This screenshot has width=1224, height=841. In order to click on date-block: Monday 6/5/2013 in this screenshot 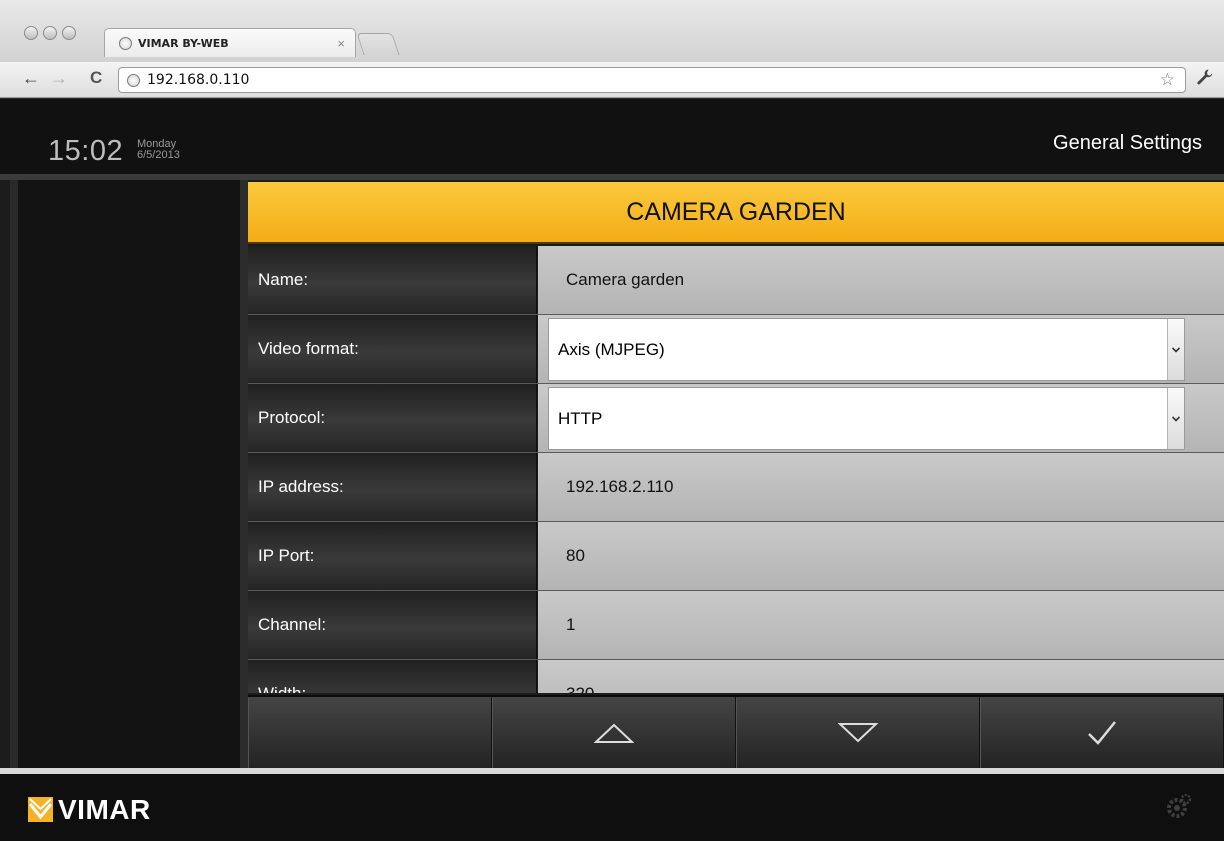, I will do `click(158, 150)`.